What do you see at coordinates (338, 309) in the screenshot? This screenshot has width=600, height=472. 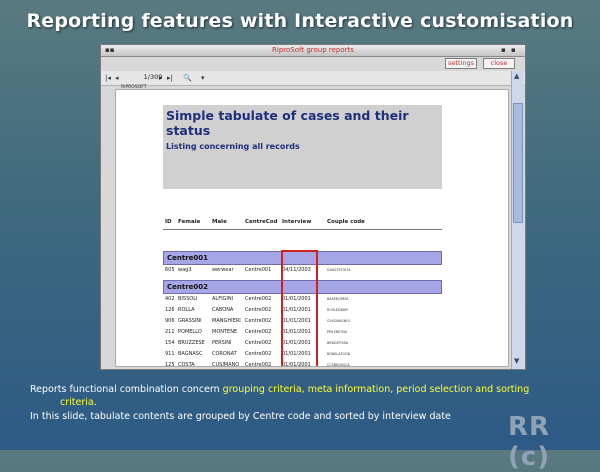 I see `cell-couple-code: ROSLEDBAPI` at bounding box center [338, 309].